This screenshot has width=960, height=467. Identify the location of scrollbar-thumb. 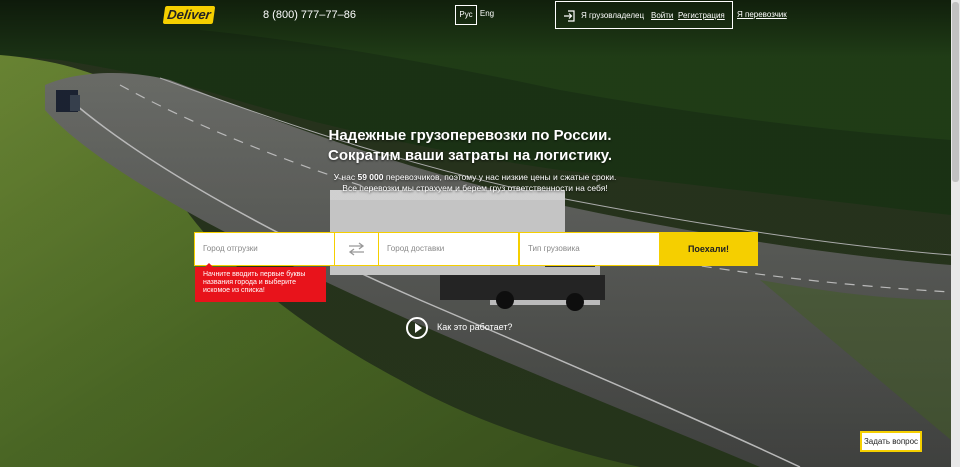
(955, 92).